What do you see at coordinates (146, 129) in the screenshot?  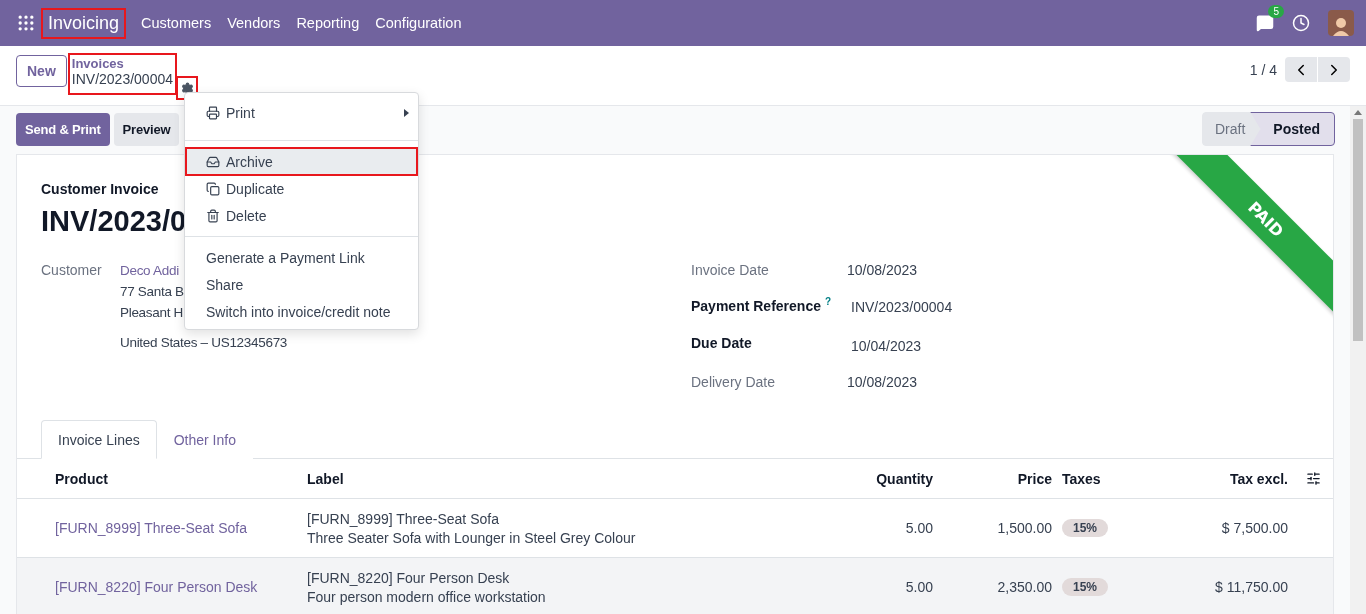 I see `action-button: Preview` at bounding box center [146, 129].